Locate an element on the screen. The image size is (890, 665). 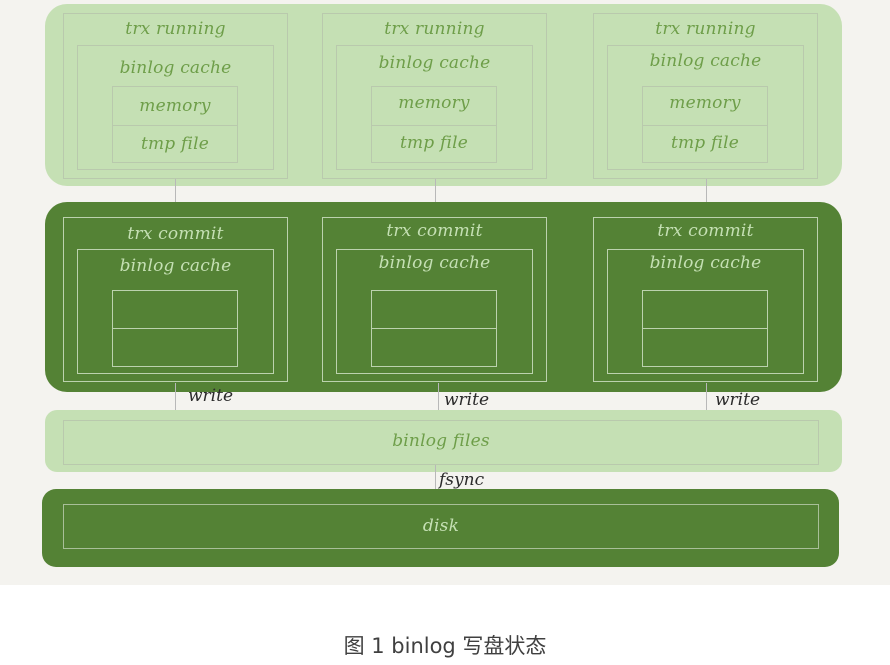
trx-commit-box-1: trx commit binlog cache is located at coordinates (175, 299).